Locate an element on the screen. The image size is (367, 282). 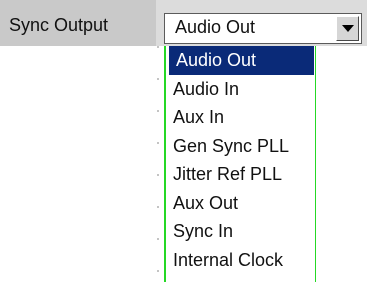
sync-output-label: Sync Output is located at coordinates (59, 25).